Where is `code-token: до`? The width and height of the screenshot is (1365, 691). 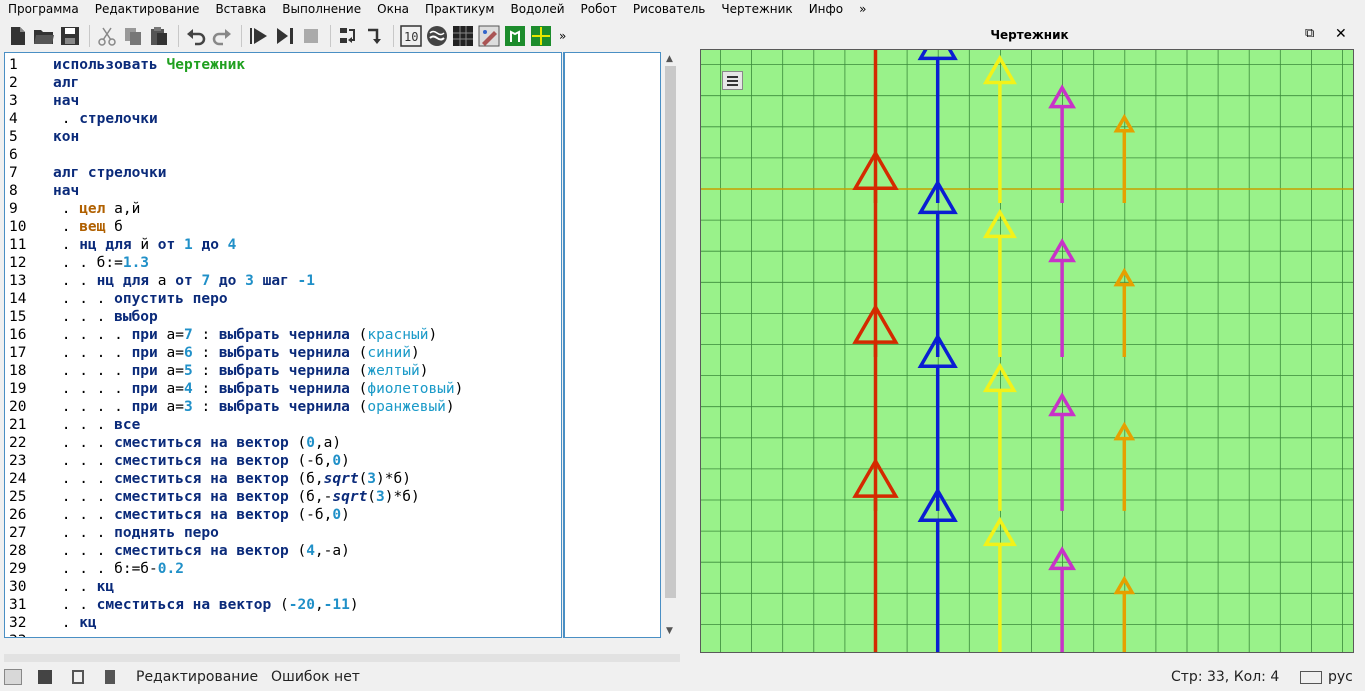 code-token: до is located at coordinates (210, 245).